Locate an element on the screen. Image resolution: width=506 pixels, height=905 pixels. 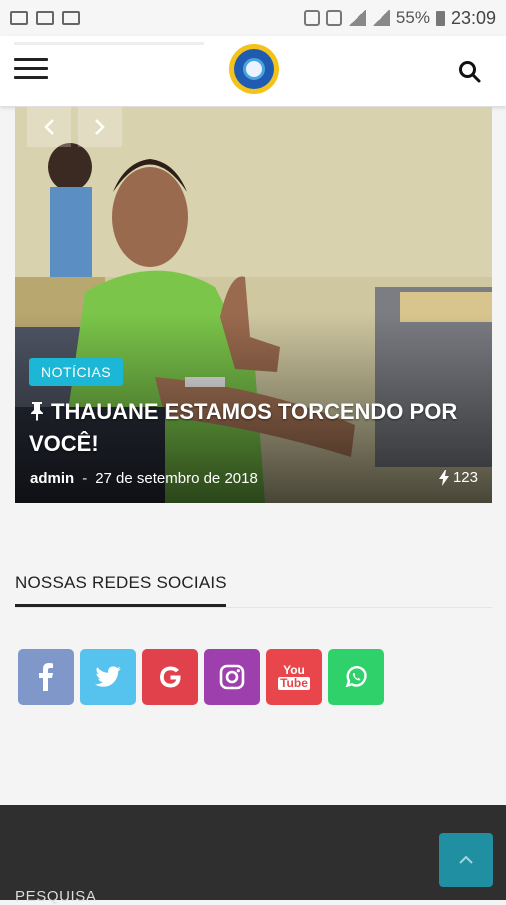
google-icon is located at coordinates (170, 677).